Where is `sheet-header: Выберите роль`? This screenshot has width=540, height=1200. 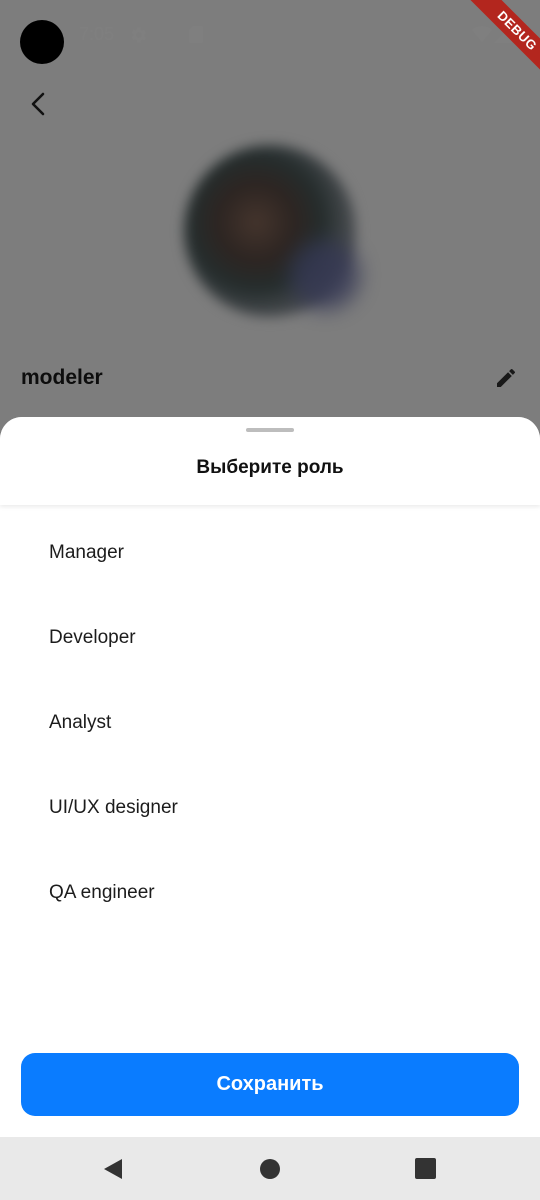 sheet-header: Выберите роль is located at coordinates (270, 461).